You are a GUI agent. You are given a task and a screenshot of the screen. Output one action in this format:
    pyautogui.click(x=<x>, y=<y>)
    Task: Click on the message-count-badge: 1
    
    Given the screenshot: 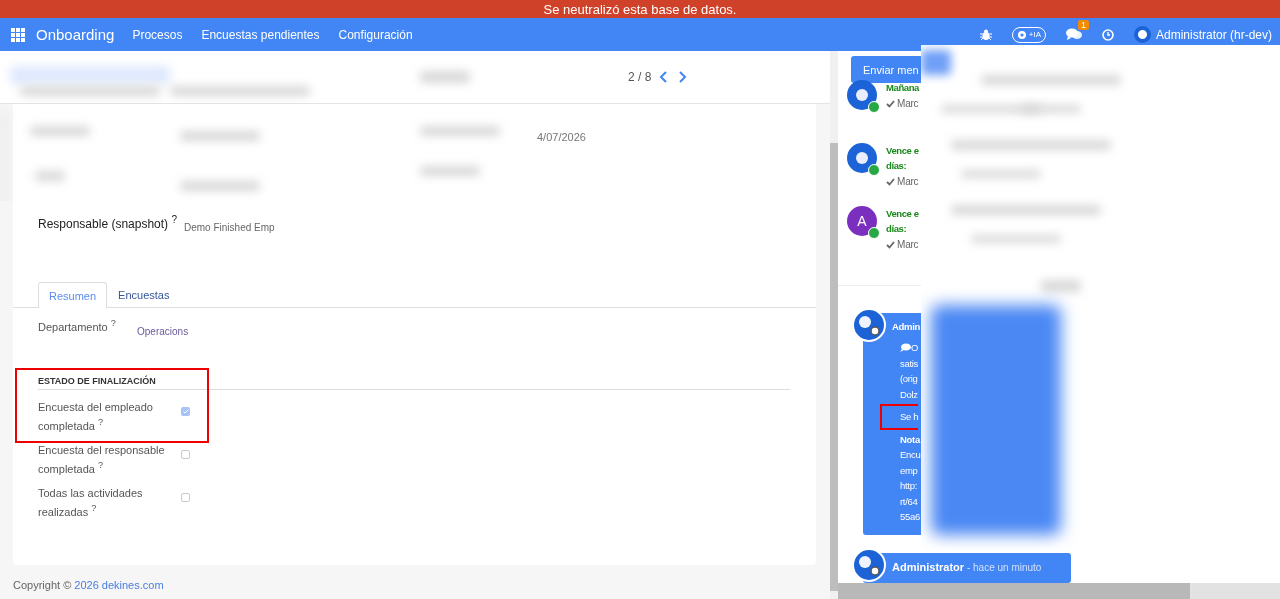 What is the action you would take?
    pyautogui.click(x=1083, y=25)
    